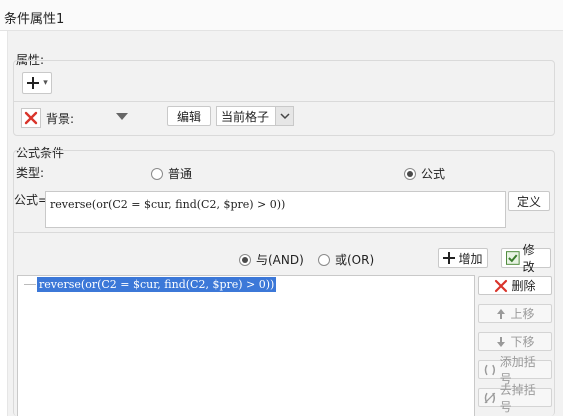 The width and height of the screenshot is (563, 416). What do you see at coordinates (501, 341) in the screenshot?
I see `arrow-down-icon` at bounding box center [501, 341].